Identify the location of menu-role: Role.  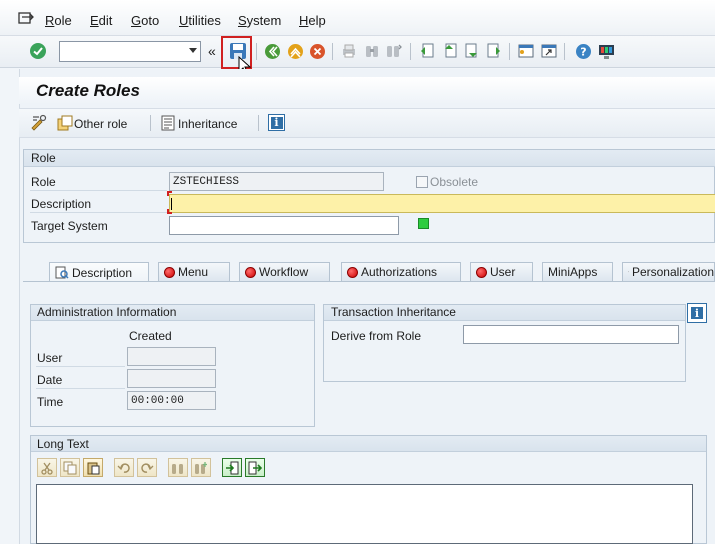
(58, 20).